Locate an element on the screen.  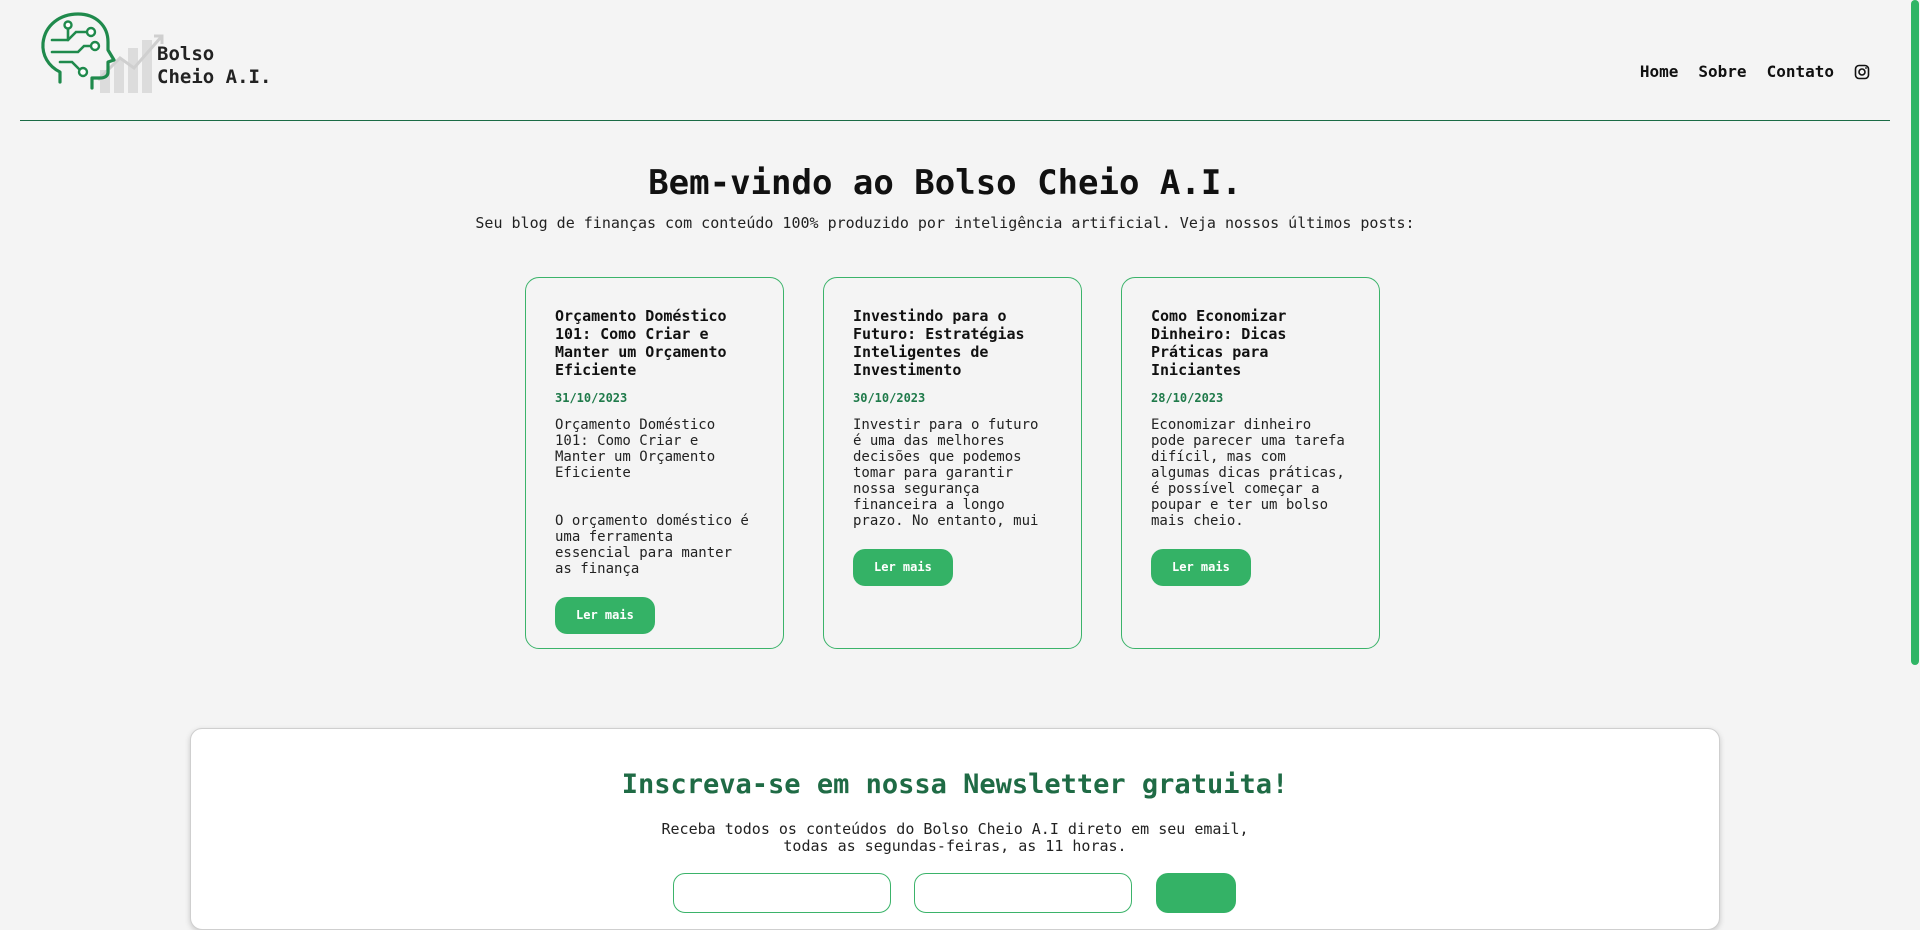
main-nav: Home Sobre Contato is located at coordinates (1745, 71).